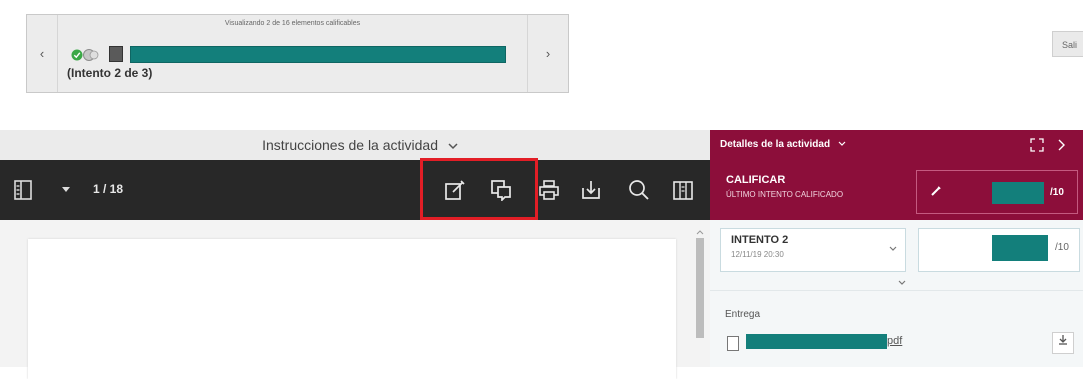 This screenshot has height=379, width=1083. I want to click on attempt-title: INTENTO 2, so click(760, 240).